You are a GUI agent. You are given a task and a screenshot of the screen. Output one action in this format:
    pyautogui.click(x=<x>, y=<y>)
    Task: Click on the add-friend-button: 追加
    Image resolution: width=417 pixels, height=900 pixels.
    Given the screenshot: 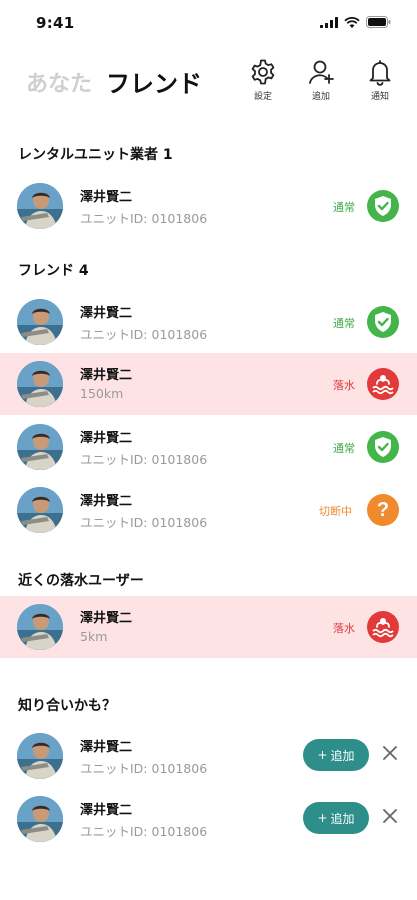 What is the action you would take?
    pyautogui.click(x=321, y=80)
    